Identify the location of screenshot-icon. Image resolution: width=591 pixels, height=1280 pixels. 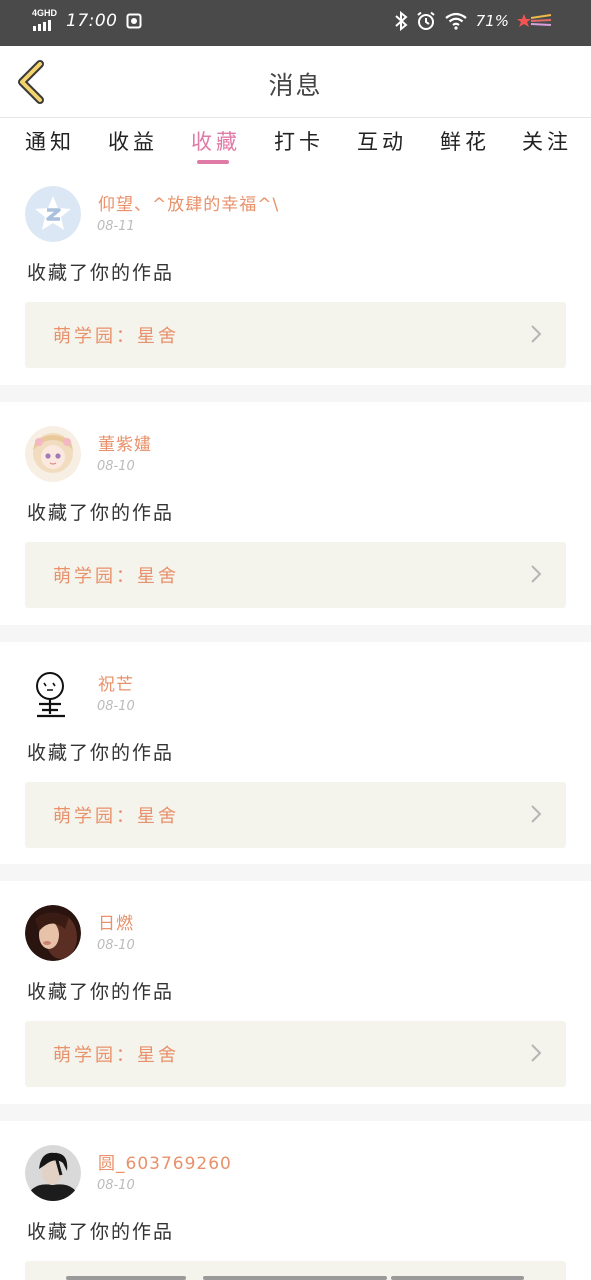
(133, 21).